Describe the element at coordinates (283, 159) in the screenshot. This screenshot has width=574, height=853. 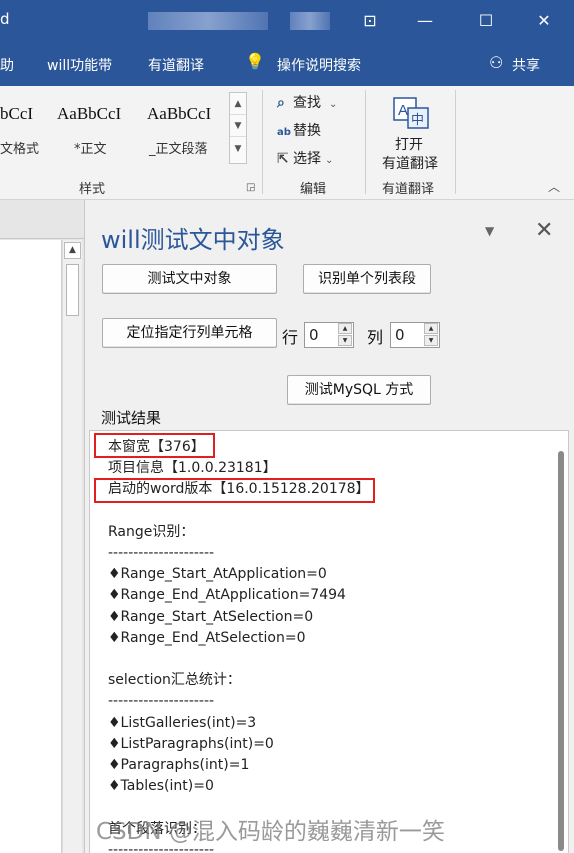
I see `cursor-icon: ⇱` at that location.